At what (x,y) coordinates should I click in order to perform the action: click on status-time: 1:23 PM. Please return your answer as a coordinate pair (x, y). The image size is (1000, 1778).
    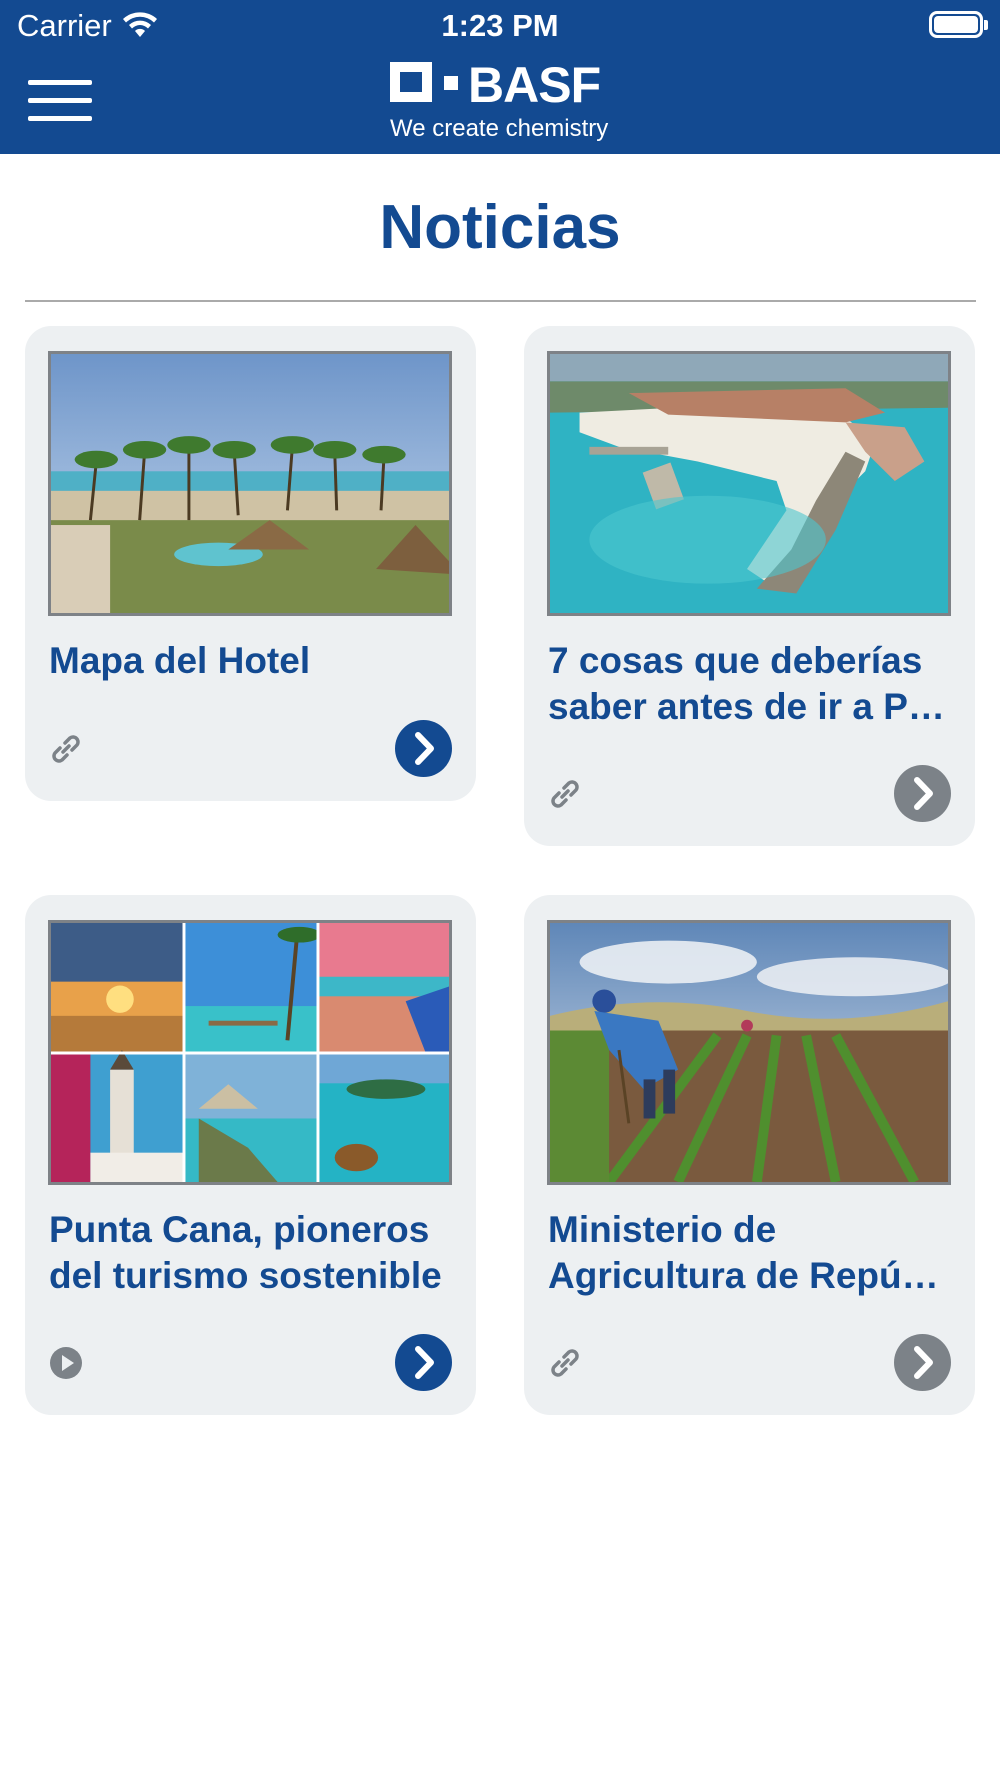
    Looking at the image, I should click on (500, 25).